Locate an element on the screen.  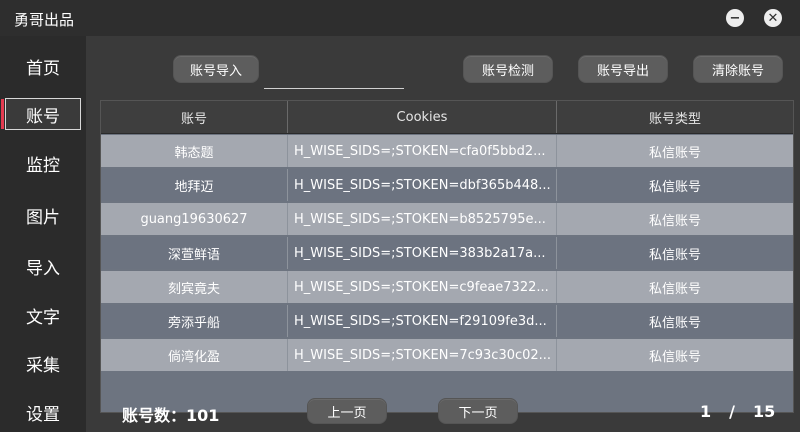
account-cell: 旁添乎船 is located at coordinates (194, 321).